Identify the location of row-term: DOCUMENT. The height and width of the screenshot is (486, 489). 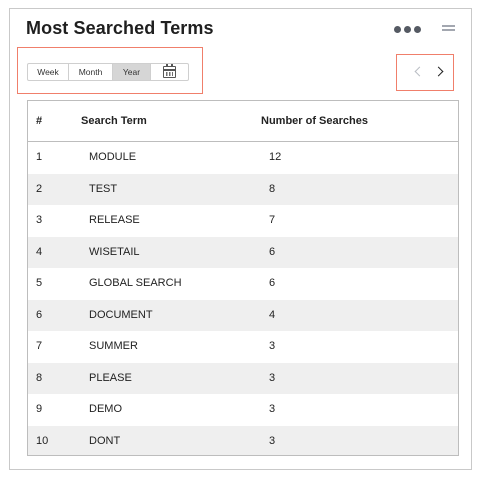
(121, 314).